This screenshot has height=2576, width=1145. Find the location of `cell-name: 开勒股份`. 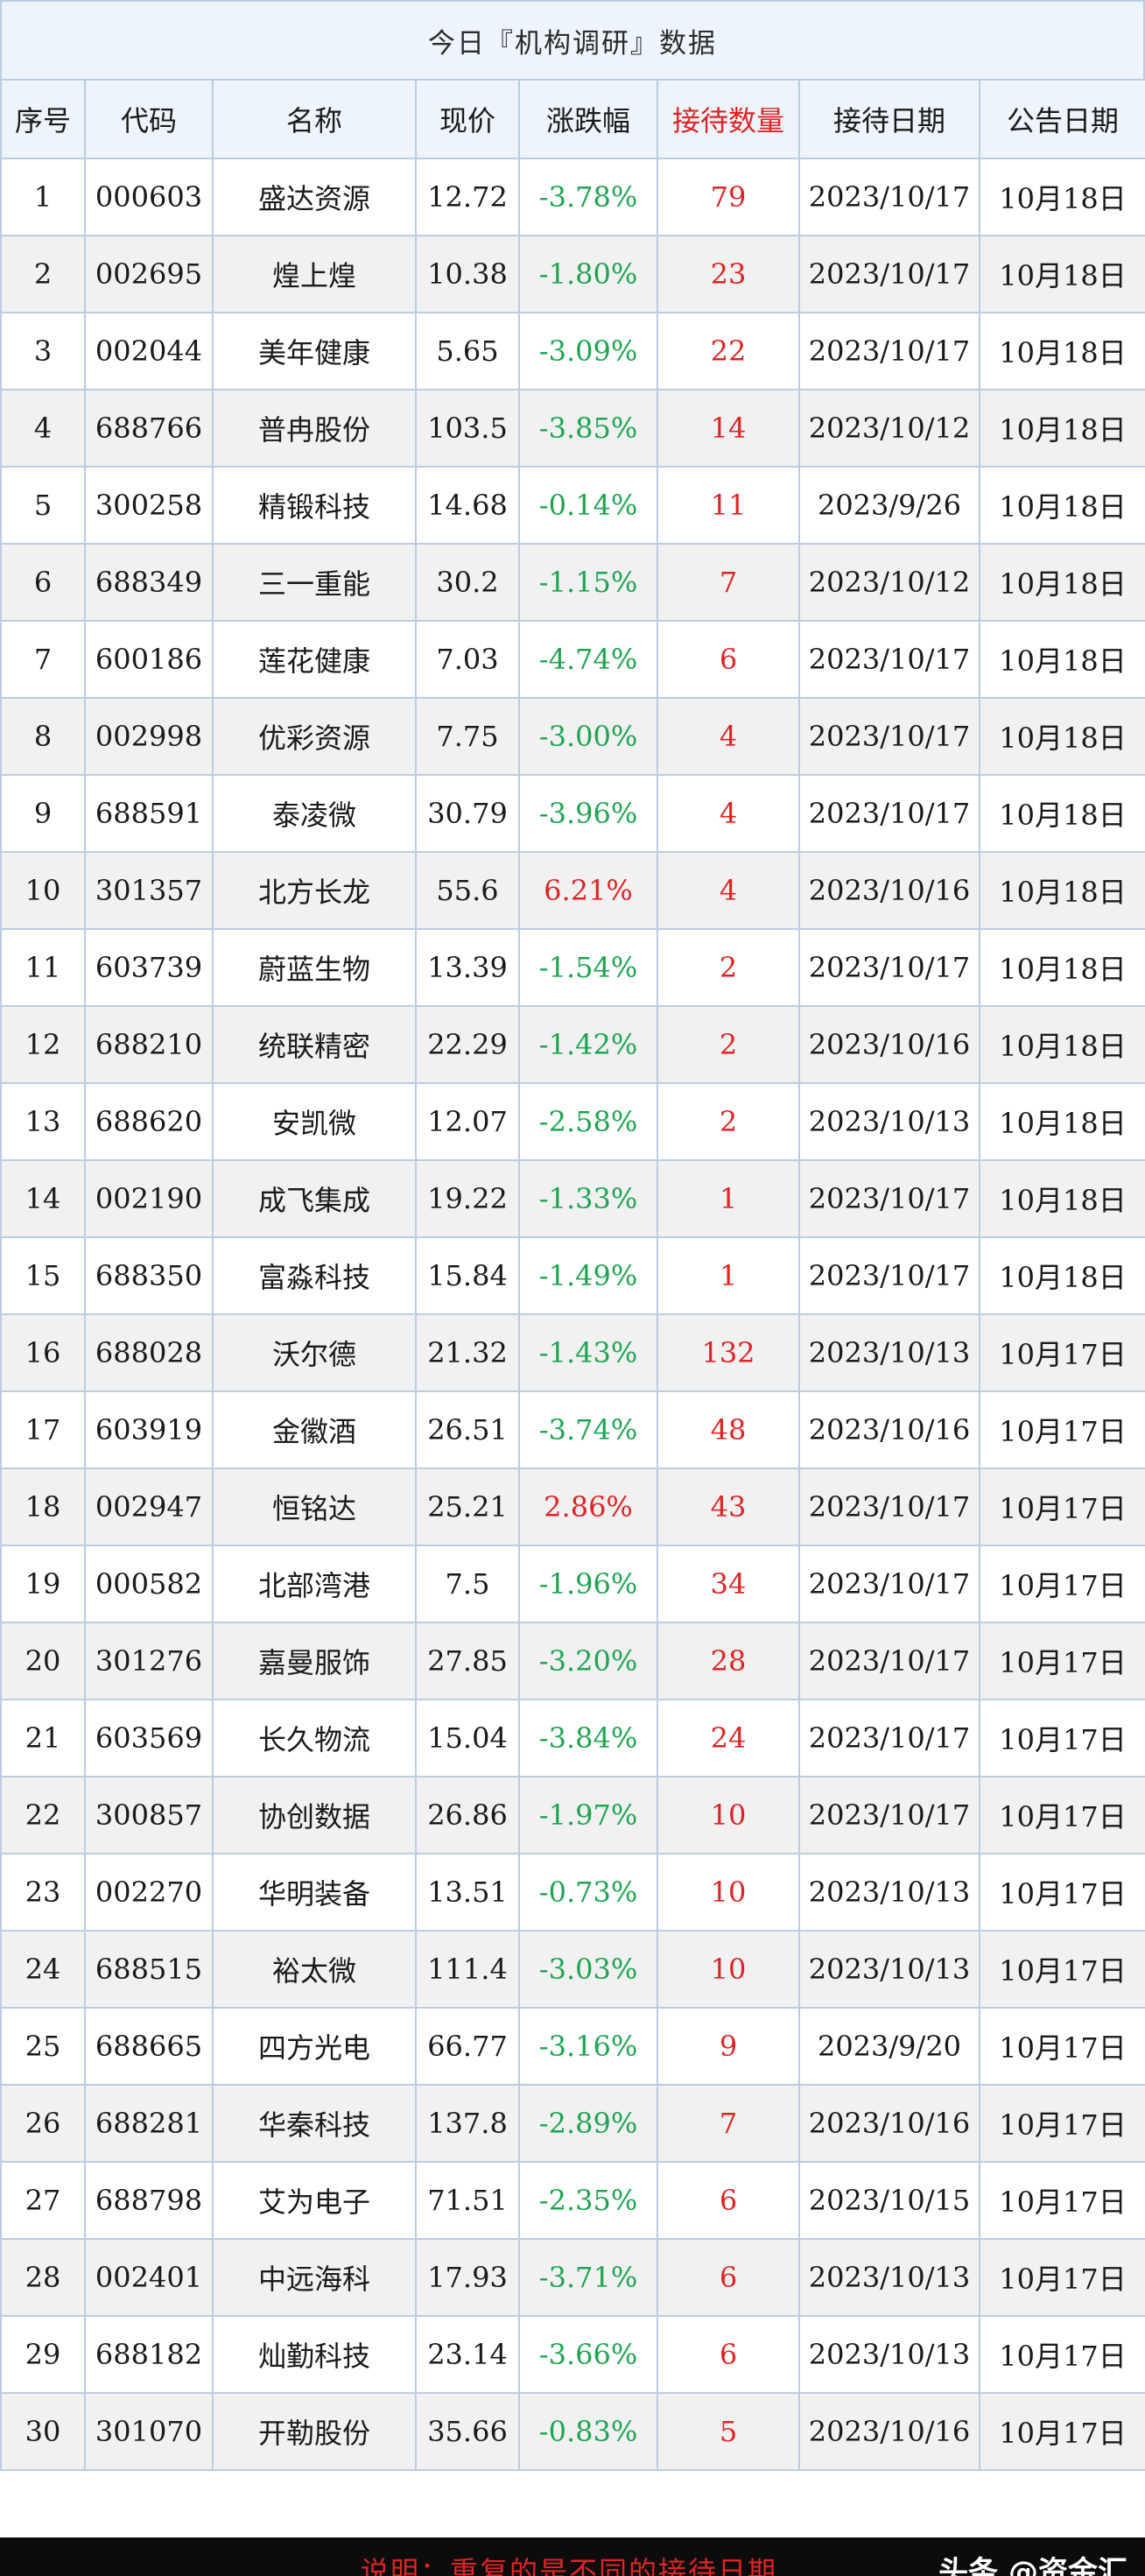

cell-name: 开勒股份 is located at coordinates (314, 2431).